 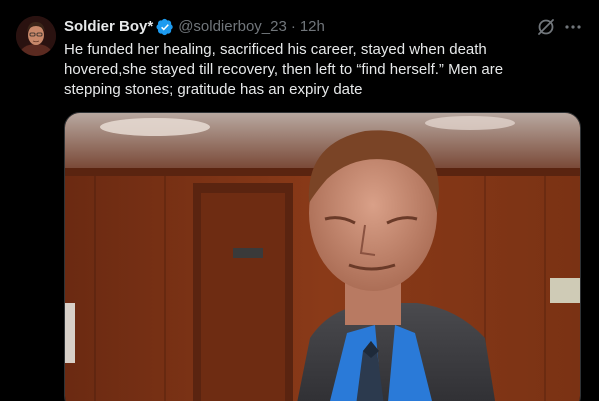 I want to click on avatar, so click(x=36, y=36).